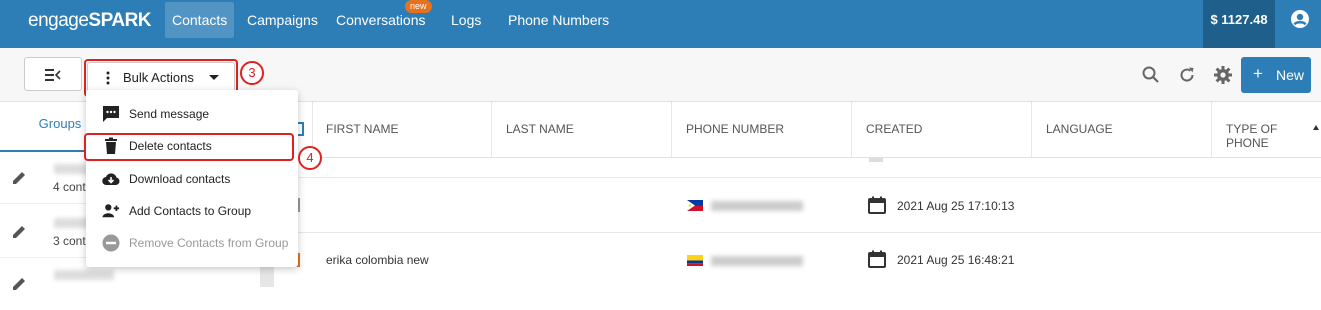 The height and width of the screenshot is (310, 1321). What do you see at coordinates (111, 179) in the screenshot?
I see `cloud-download-icon` at bounding box center [111, 179].